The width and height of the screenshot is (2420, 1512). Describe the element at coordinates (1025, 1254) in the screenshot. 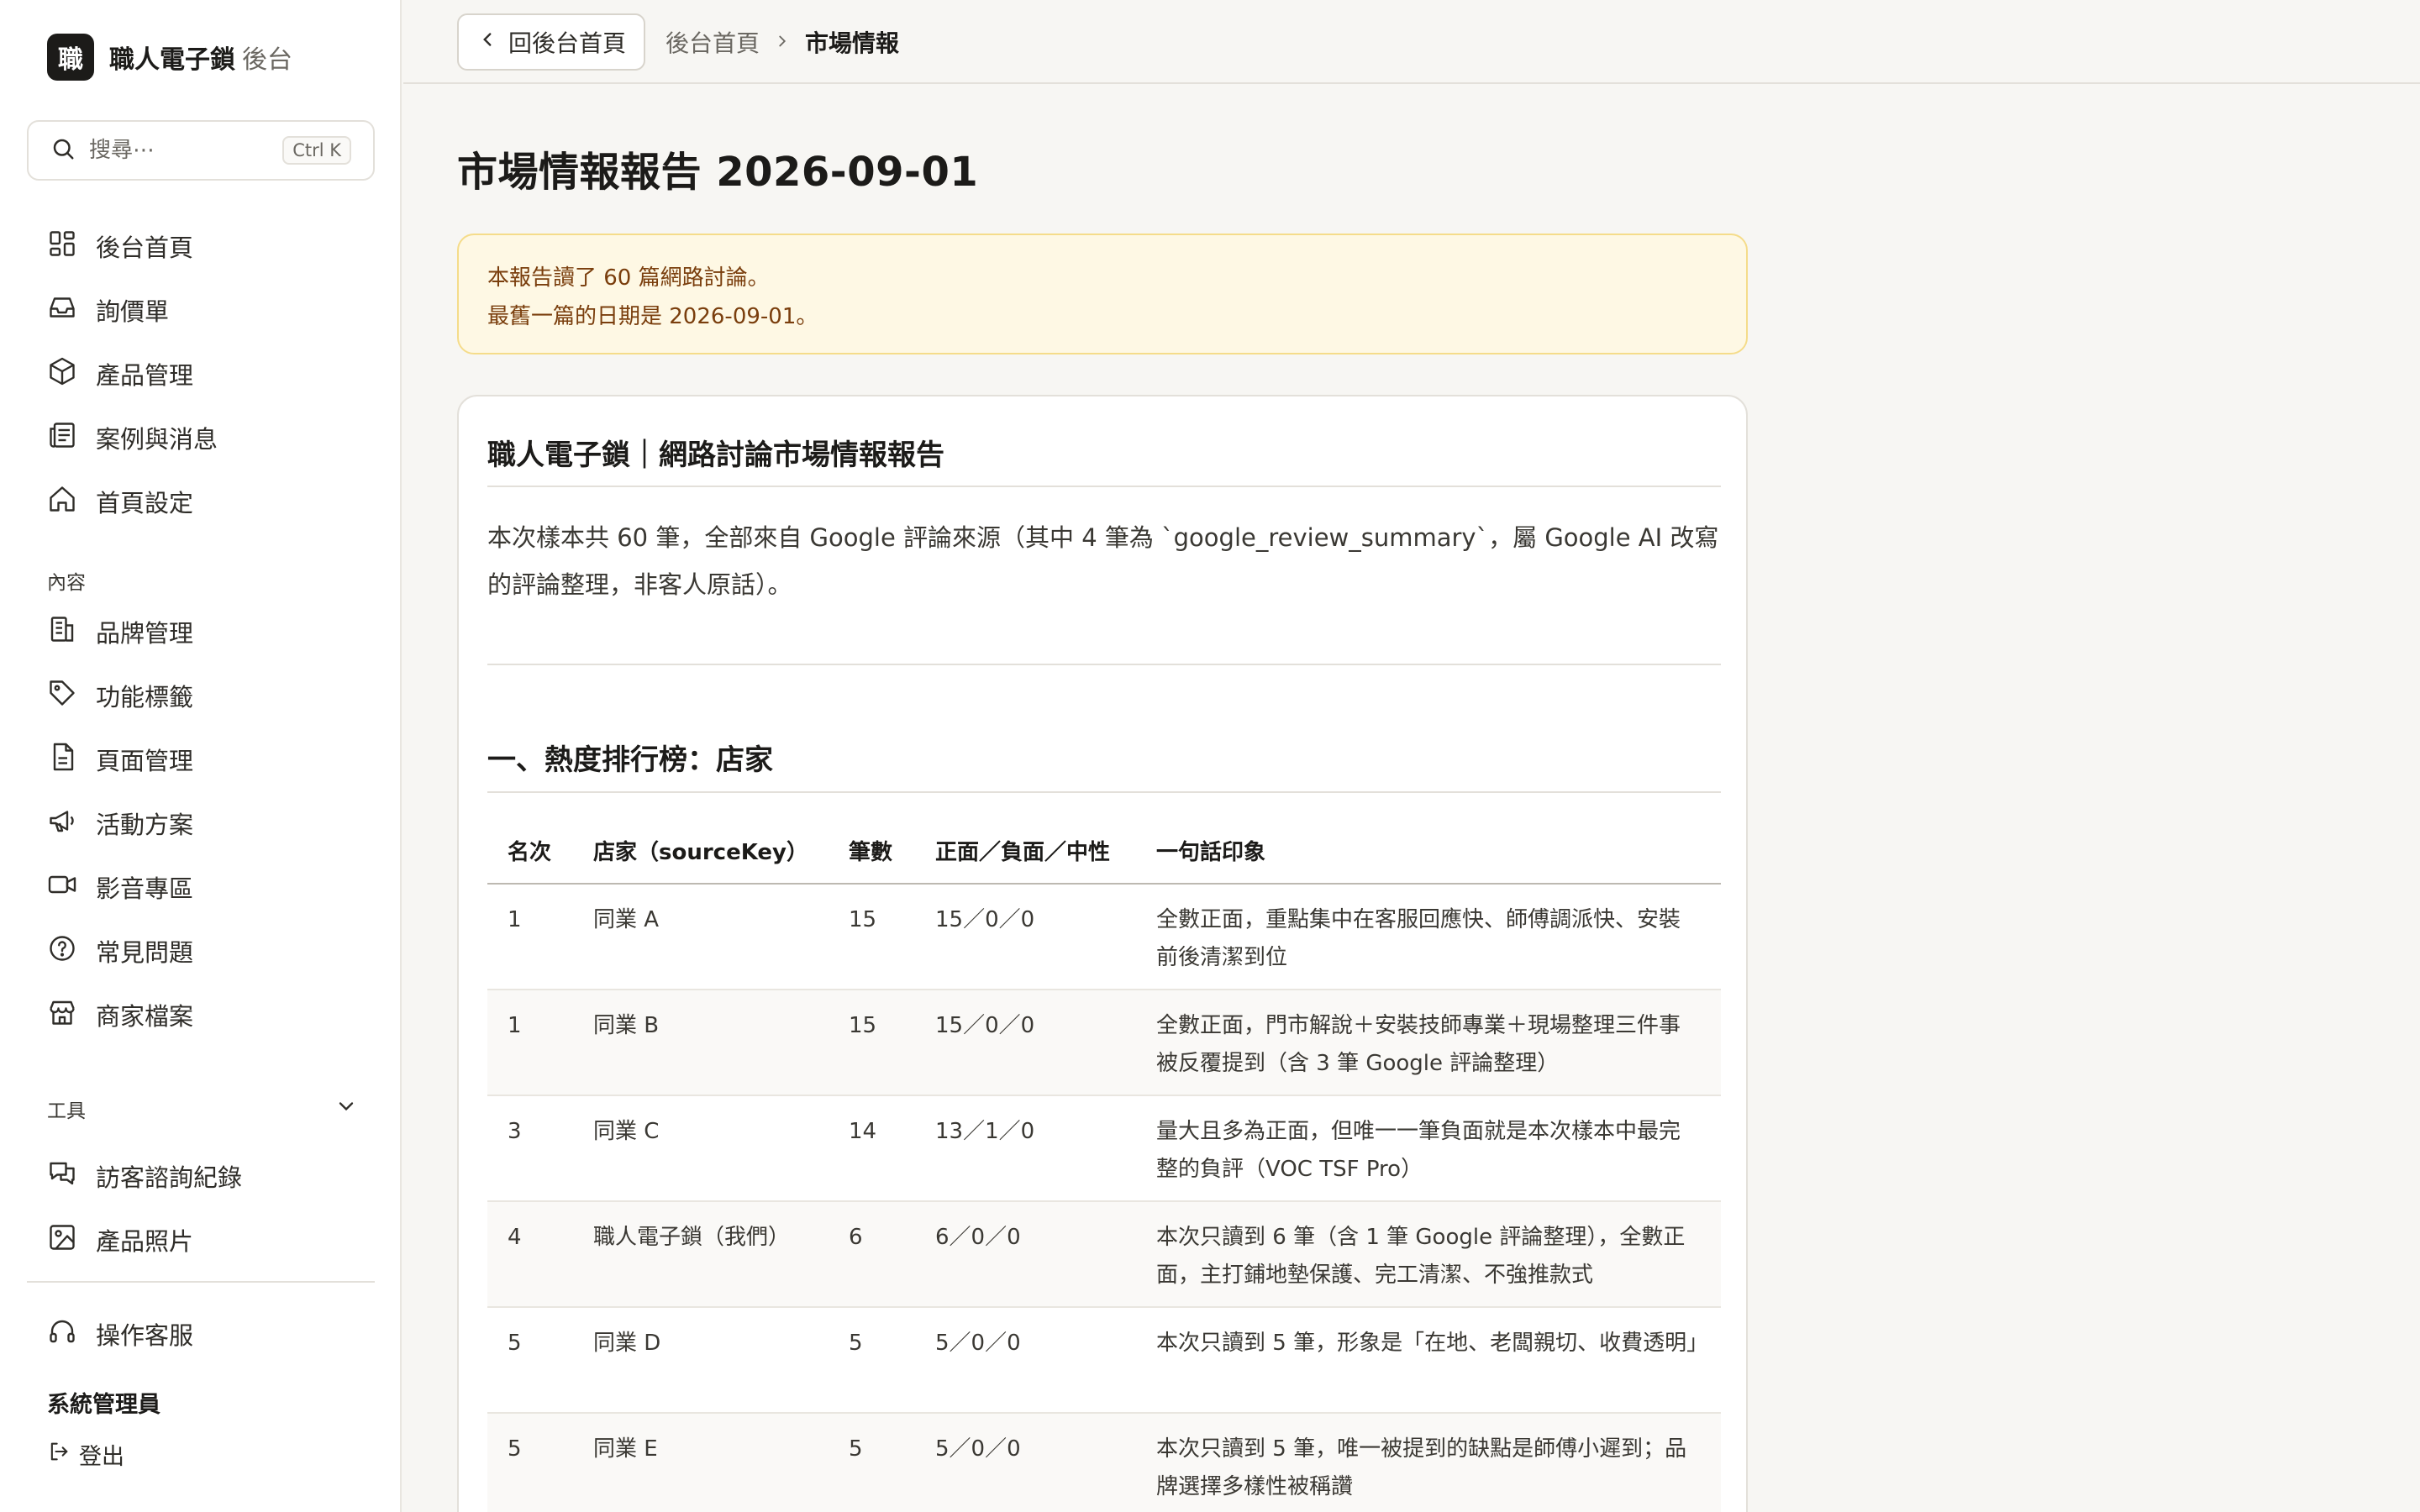

I see `table-cell: 6／0／0` at that location.